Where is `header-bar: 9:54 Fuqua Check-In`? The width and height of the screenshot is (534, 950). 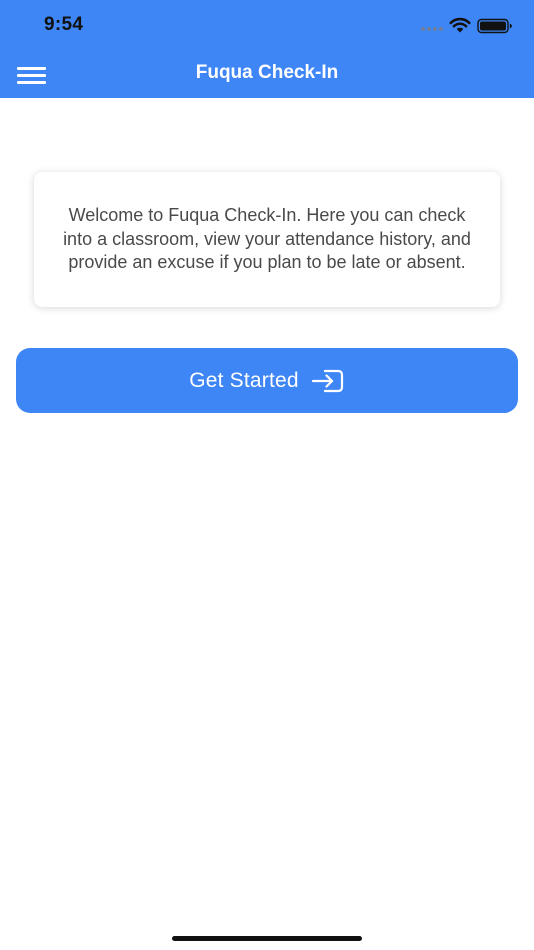 header-bar: 9:54 Fuqua Check-In is located at coordinates (267, 49).